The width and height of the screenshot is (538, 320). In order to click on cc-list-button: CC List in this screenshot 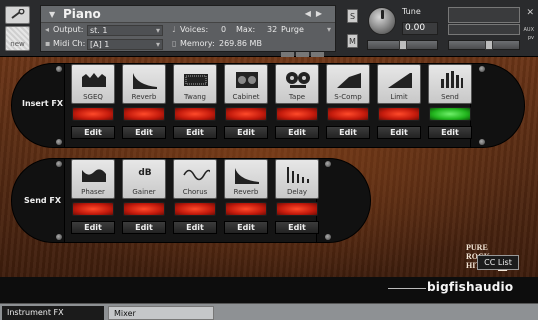, I will do `click(498, 262)`.